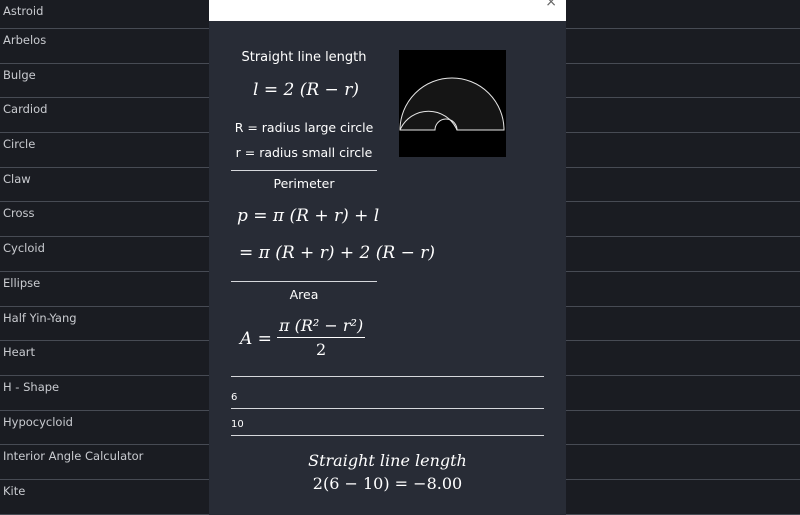  What do you see at coordinates (387, 396) in the screenshot?
I see `small-radius-input: 6` at bounding box center [387, 396].